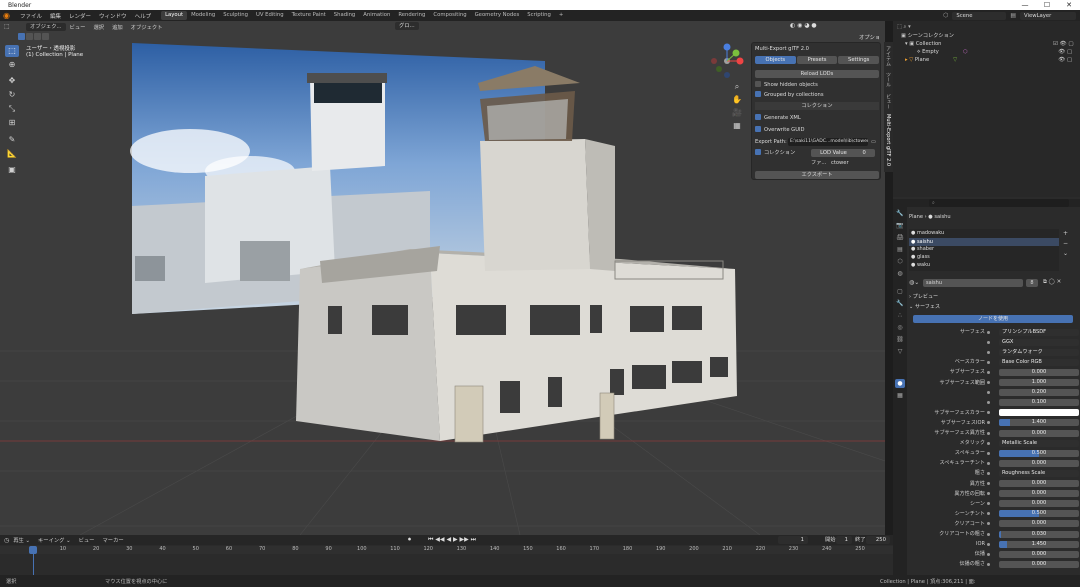 The height and width of the screenshot is (587, 1080). What do you see at coordinates (878, 540) in the screenshot?
I see `end-frame-field: 250` at bounding box center [878, 540].